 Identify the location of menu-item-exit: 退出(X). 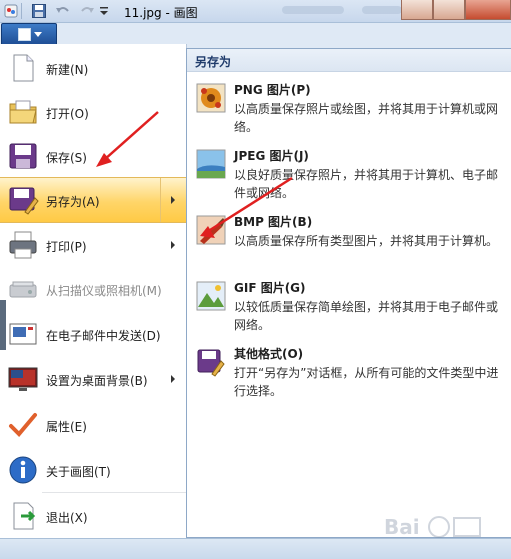
(93, 516).